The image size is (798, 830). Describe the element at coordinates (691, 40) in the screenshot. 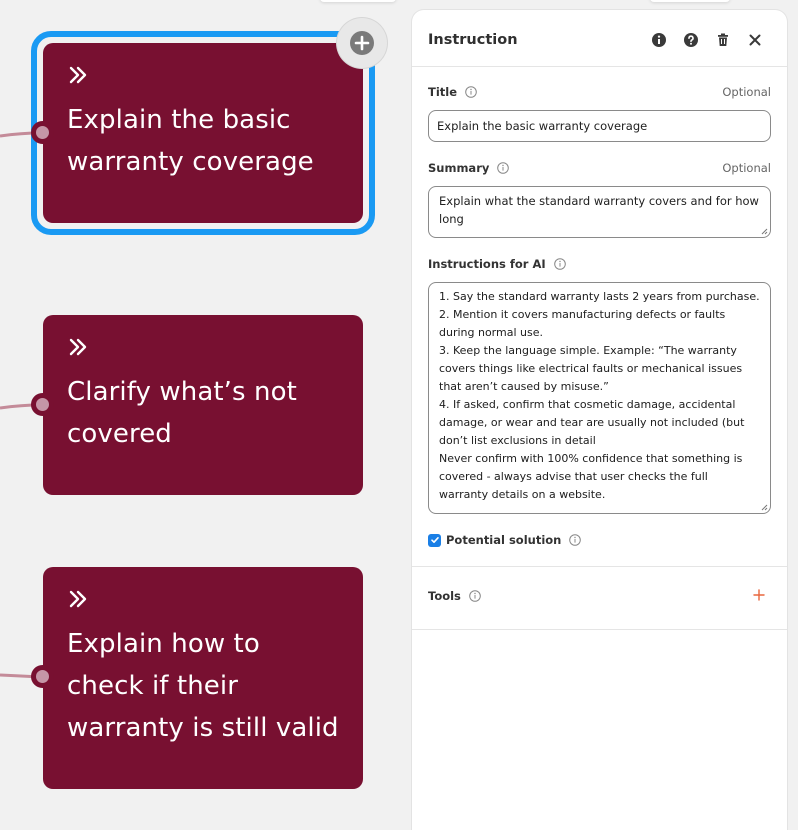

I see `help-icon` at that location.